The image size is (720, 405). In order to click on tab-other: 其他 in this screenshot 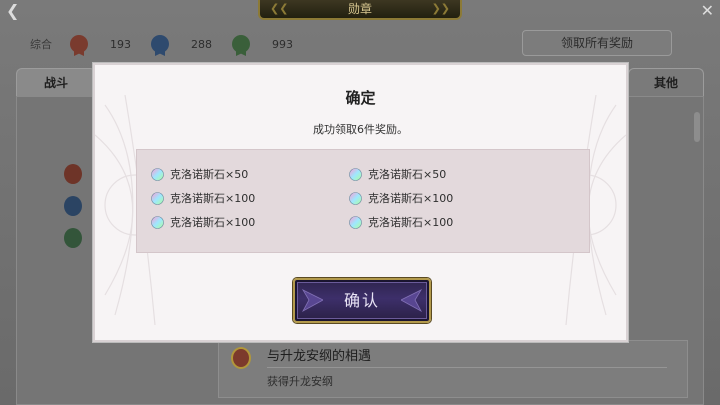, I will do `click(666, 82)`.